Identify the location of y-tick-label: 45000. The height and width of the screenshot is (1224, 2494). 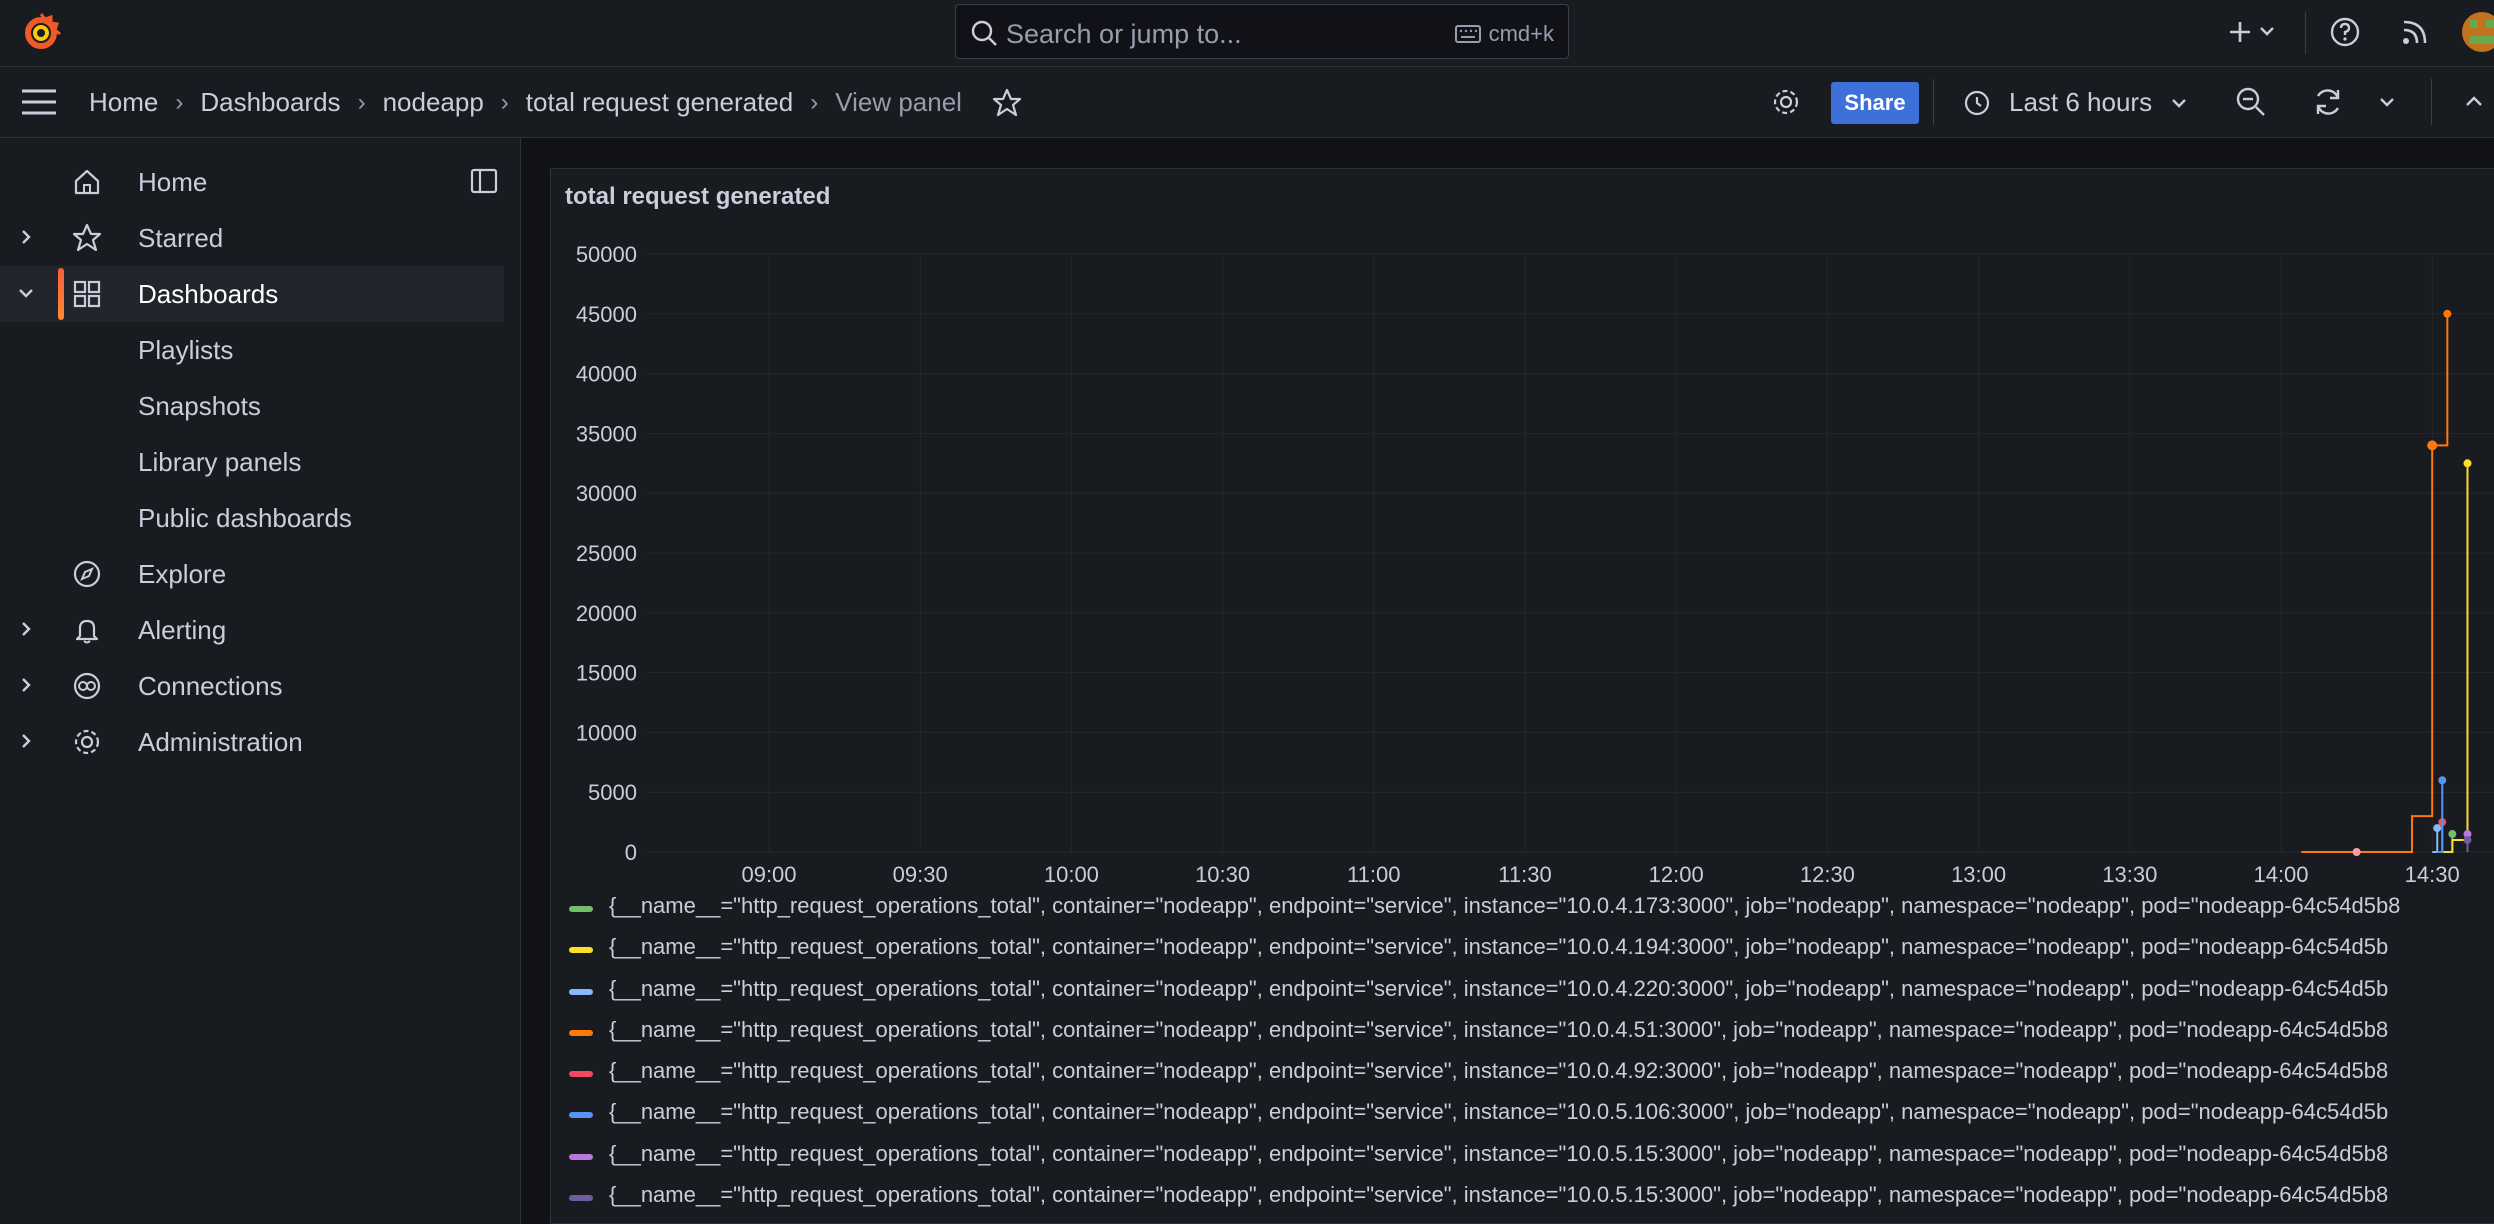
(606, 314).